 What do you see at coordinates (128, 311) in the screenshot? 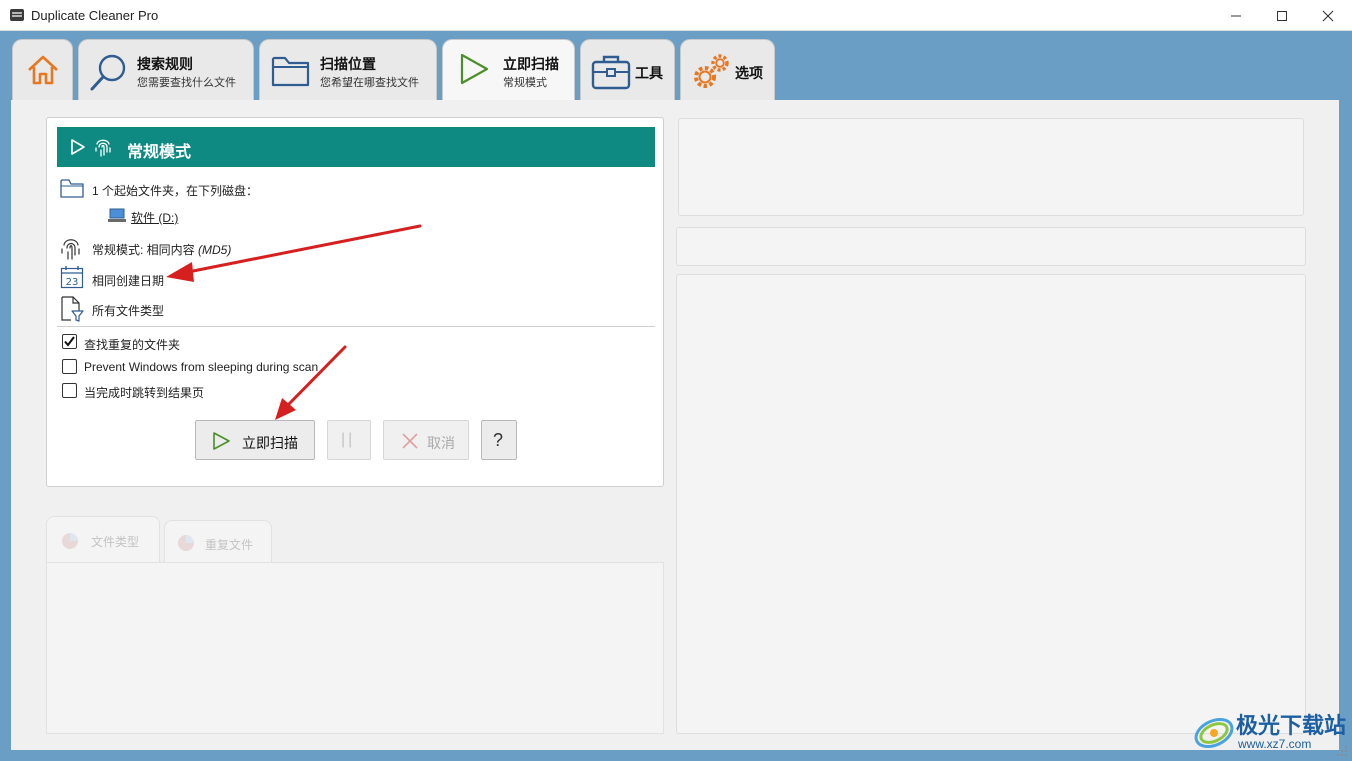
I see `file-types-text: 所有文件类型` at bounding box center [128, 311].